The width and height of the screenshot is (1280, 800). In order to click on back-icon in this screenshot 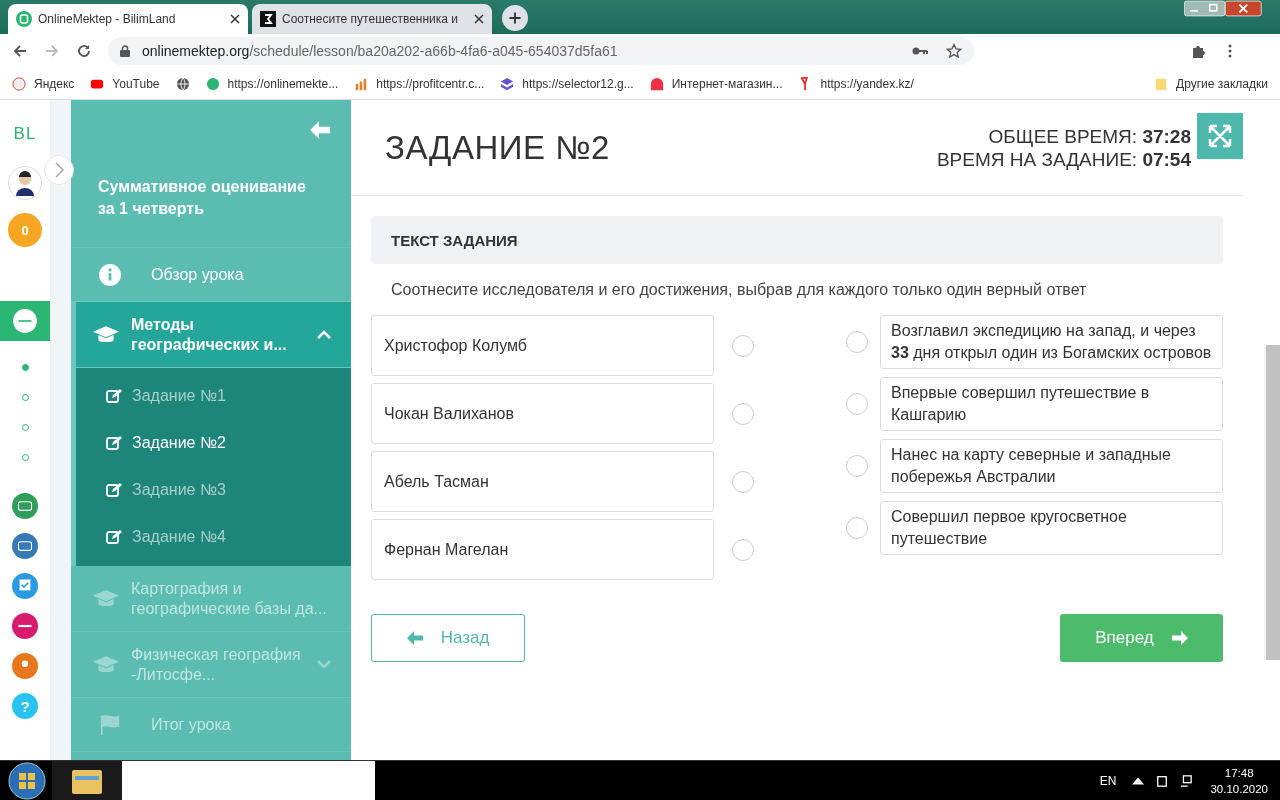, I will do `click(20, 51)`.